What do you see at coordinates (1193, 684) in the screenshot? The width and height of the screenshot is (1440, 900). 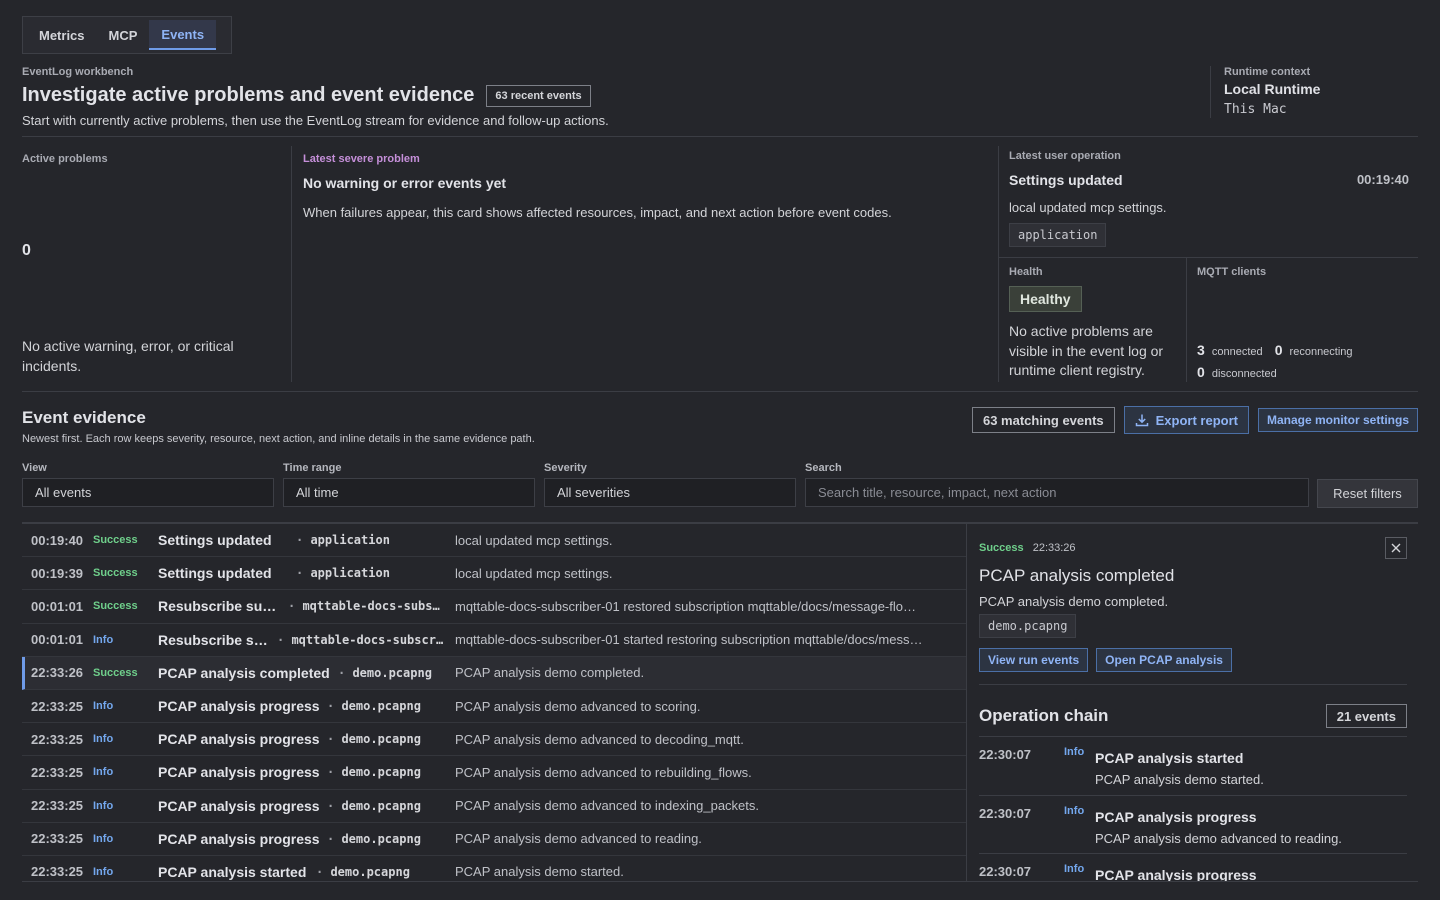 I see `detail-divider` at bounding box center [1193, 684].